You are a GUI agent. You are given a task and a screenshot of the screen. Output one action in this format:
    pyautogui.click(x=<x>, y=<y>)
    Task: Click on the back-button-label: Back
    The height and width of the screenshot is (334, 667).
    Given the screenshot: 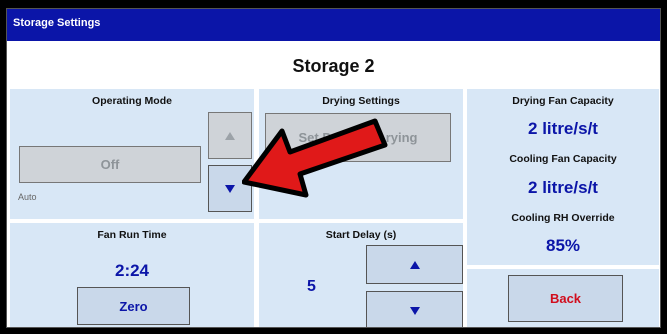 What is the action you would take?
    pyautogui.click(x=565, y=298)
    